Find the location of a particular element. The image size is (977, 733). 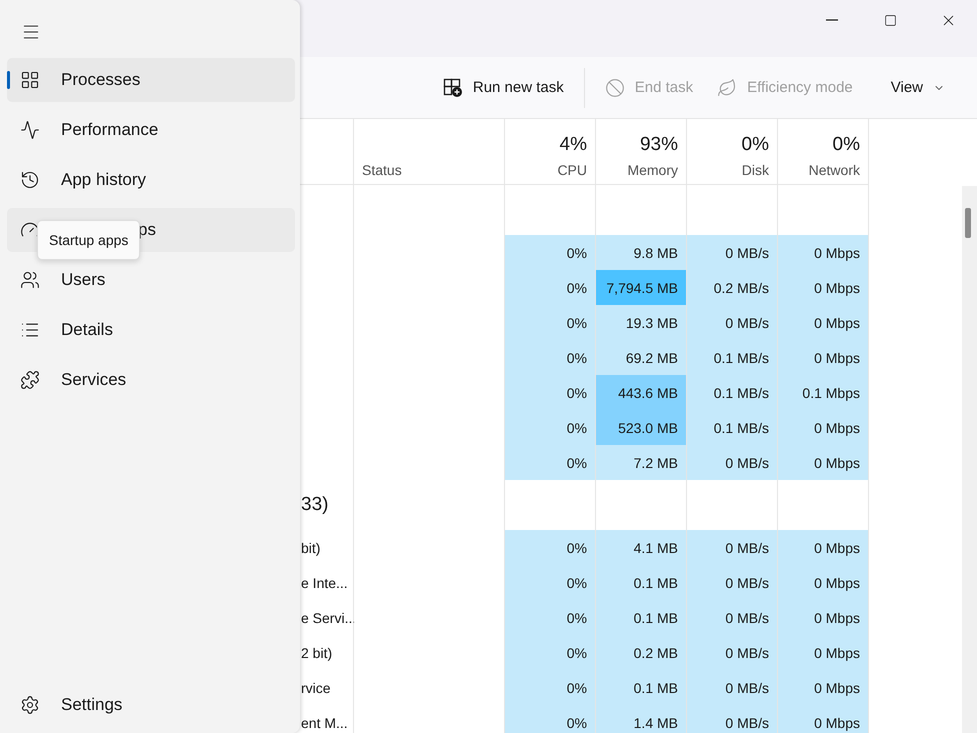

end-task-icon is located at coordinates (614, 88).